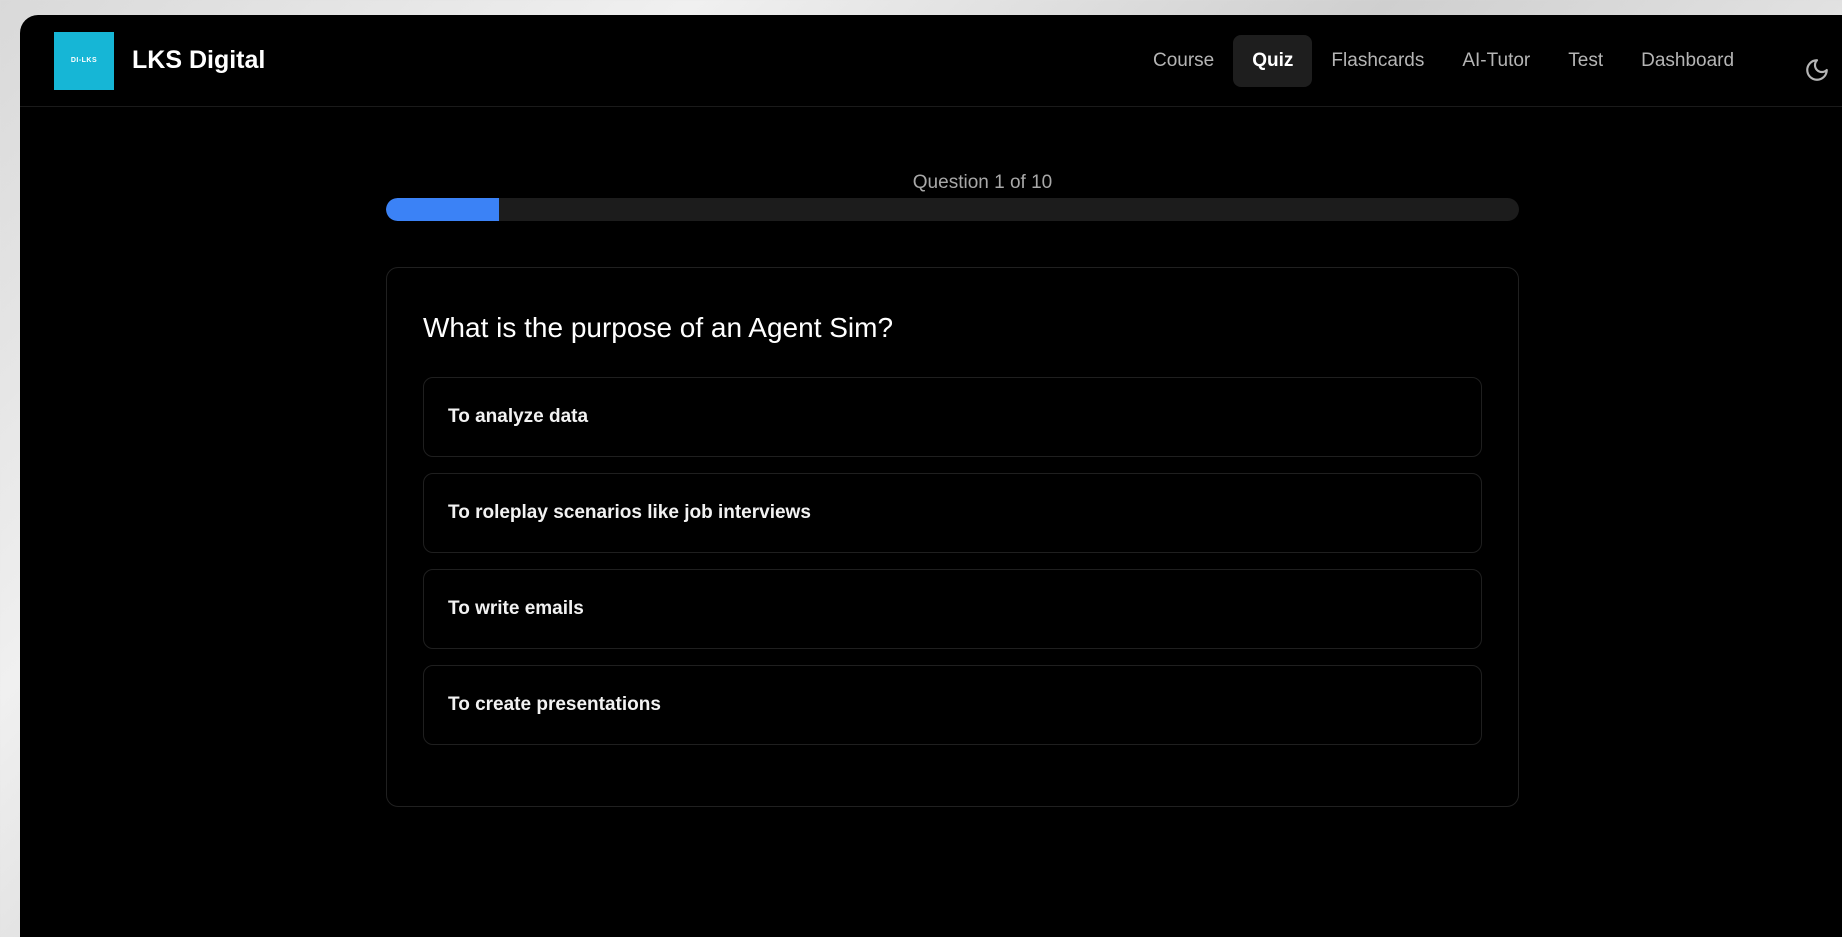 The height and width of the screenshot is (937, 1842). What do you see at coordinates (1183, 61) in the screenshot?
I see `nav-item-course: Course` at bounding box center [1183, 61].